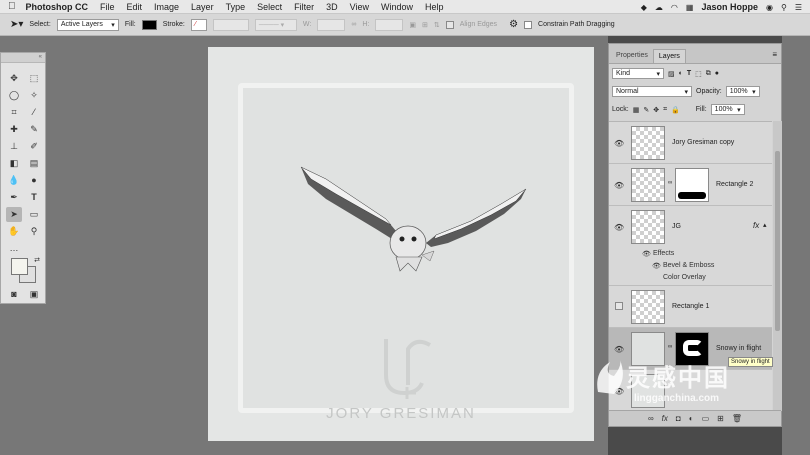 The image size is (810, 455). What do you see at coordinates (690, 143) in the screenshot?
I see `layer-row: 👁 Jory Gresiman copy` at bounding box center [690, 143].